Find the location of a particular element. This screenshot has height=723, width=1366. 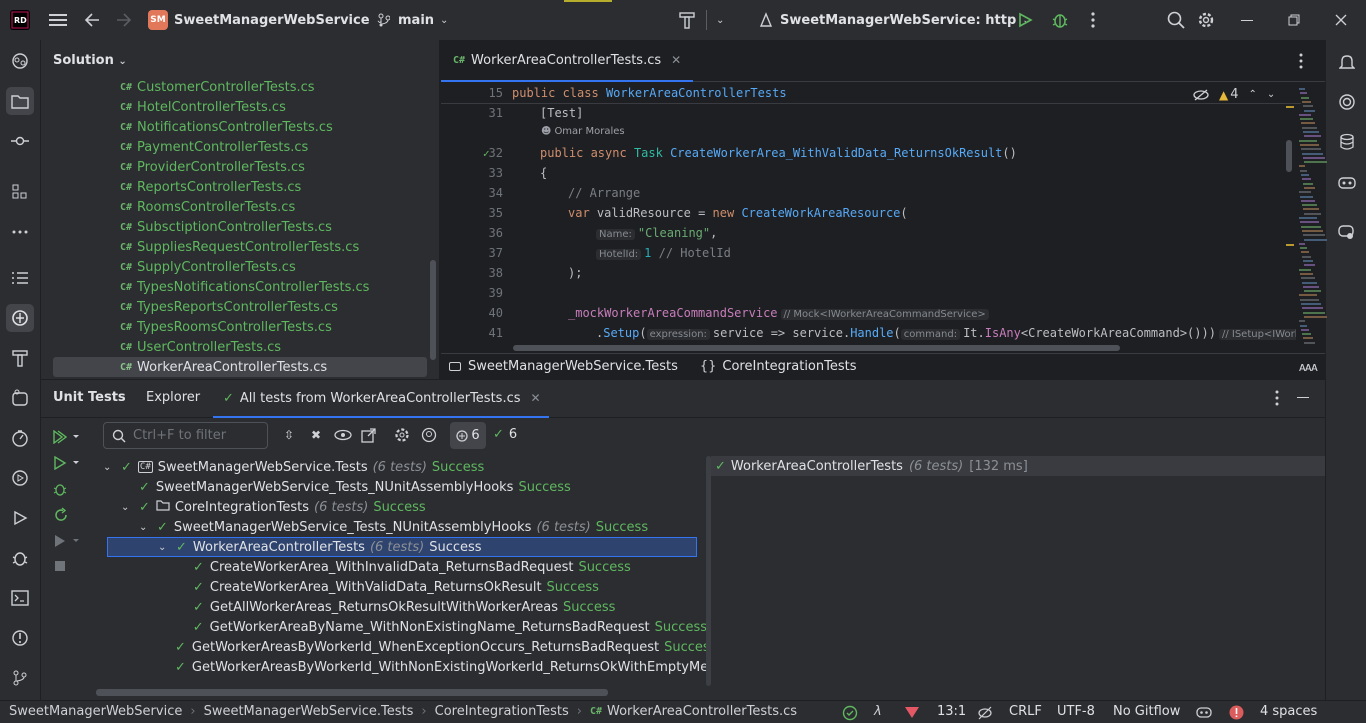

lambda-icon: λ is located at coordinates (878, 711).